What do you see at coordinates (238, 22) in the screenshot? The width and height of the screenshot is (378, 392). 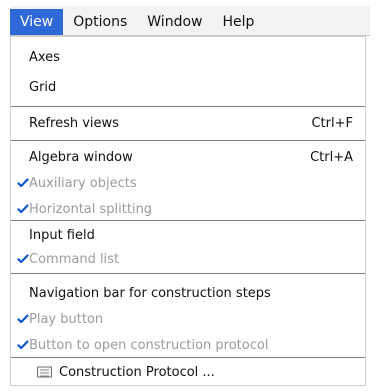 I see `menu-help: Help` at bounding box center [238, 22].